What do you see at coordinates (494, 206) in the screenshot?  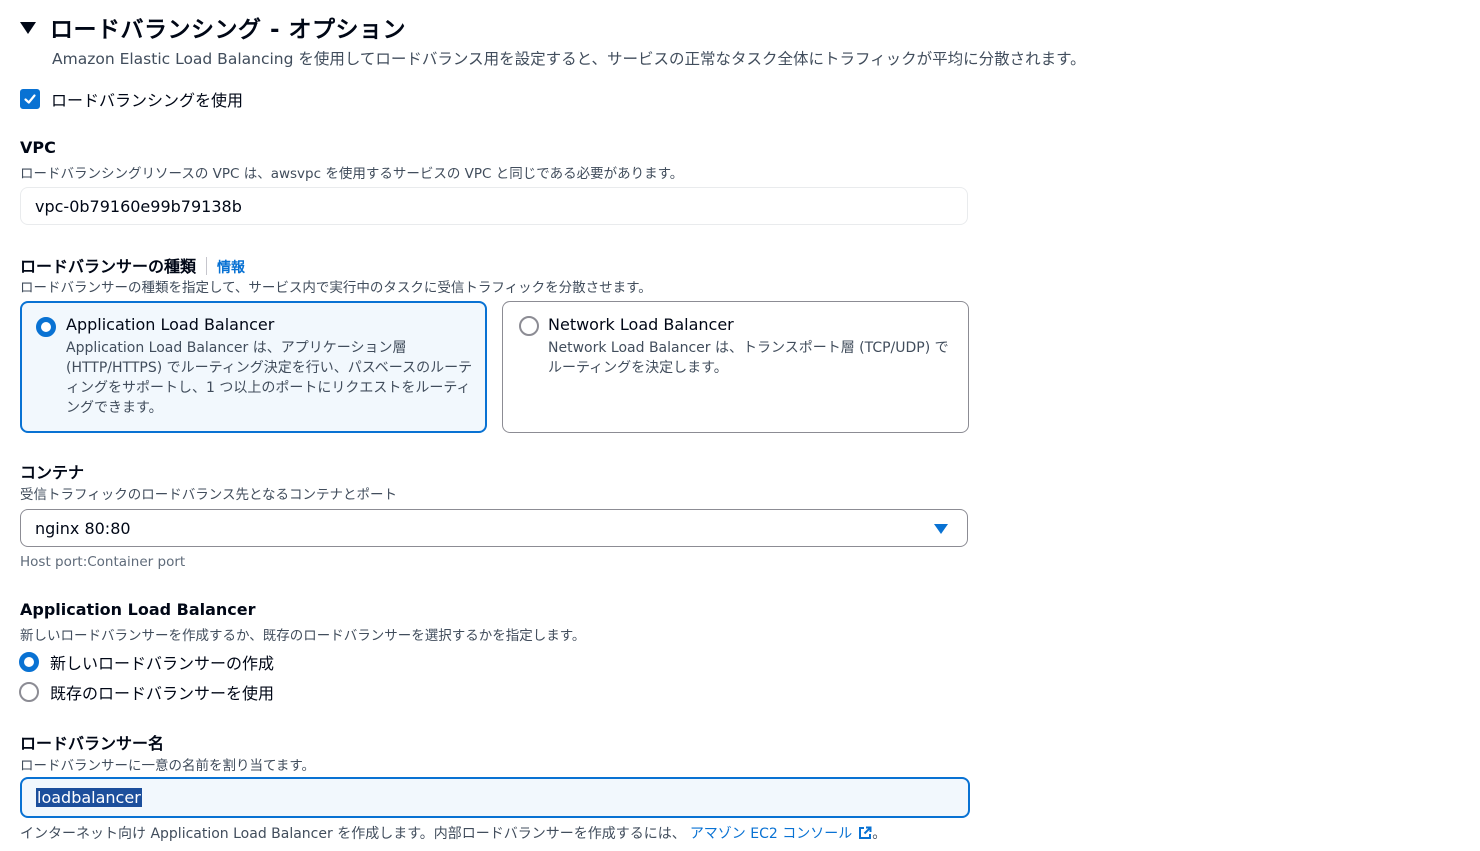 I see `vpc-field: vpc-0b79160e99b79138b` at bounding box center [494, 206].